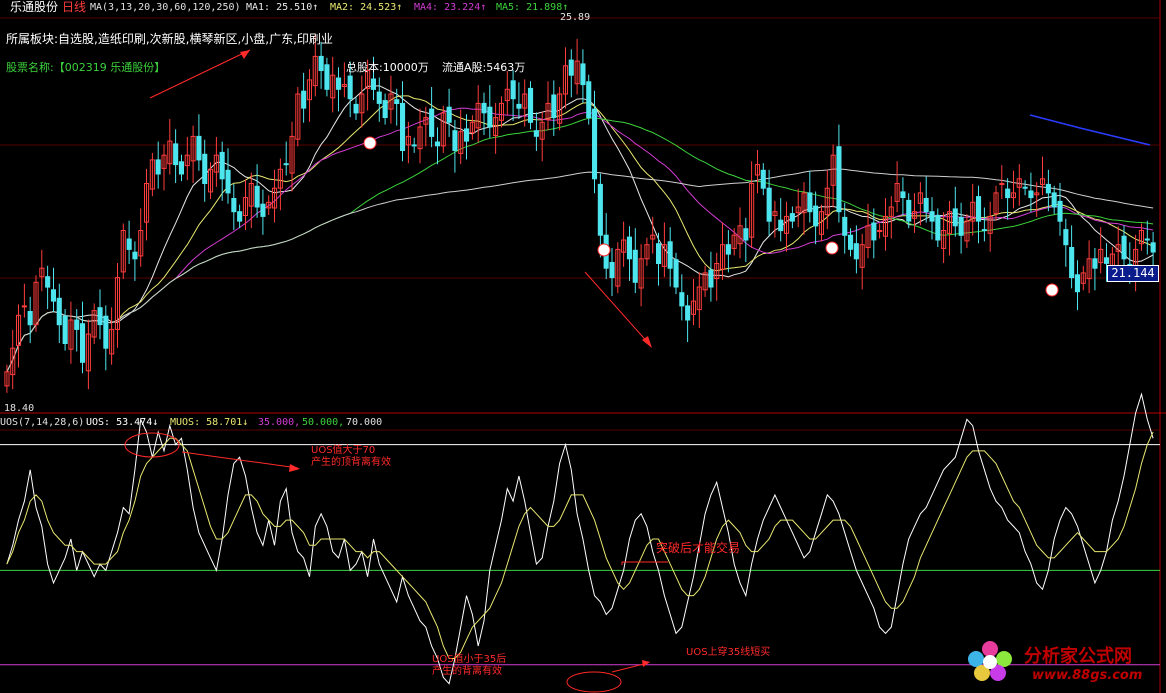  Describe the element at coordinates (644, 563) in the screenshot. I see `breakthrough-line` at that location.